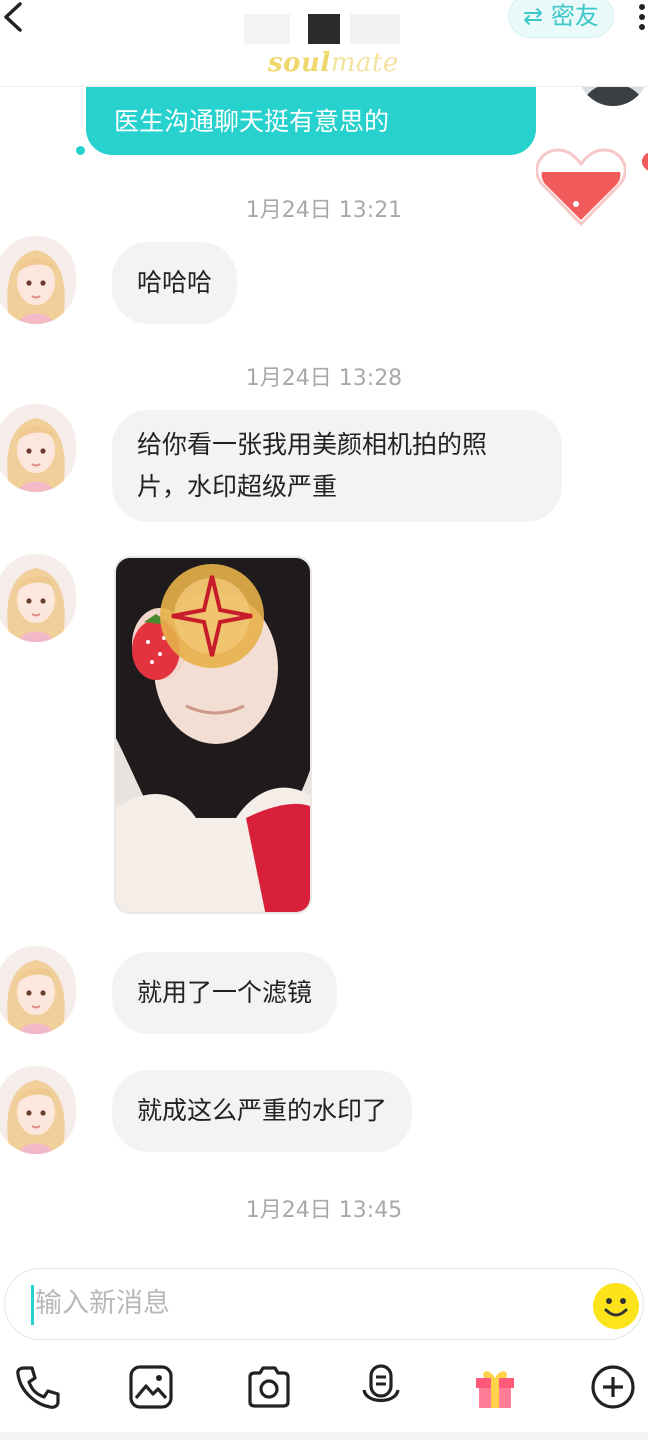  I want to click on back-button, so click(20, 20).